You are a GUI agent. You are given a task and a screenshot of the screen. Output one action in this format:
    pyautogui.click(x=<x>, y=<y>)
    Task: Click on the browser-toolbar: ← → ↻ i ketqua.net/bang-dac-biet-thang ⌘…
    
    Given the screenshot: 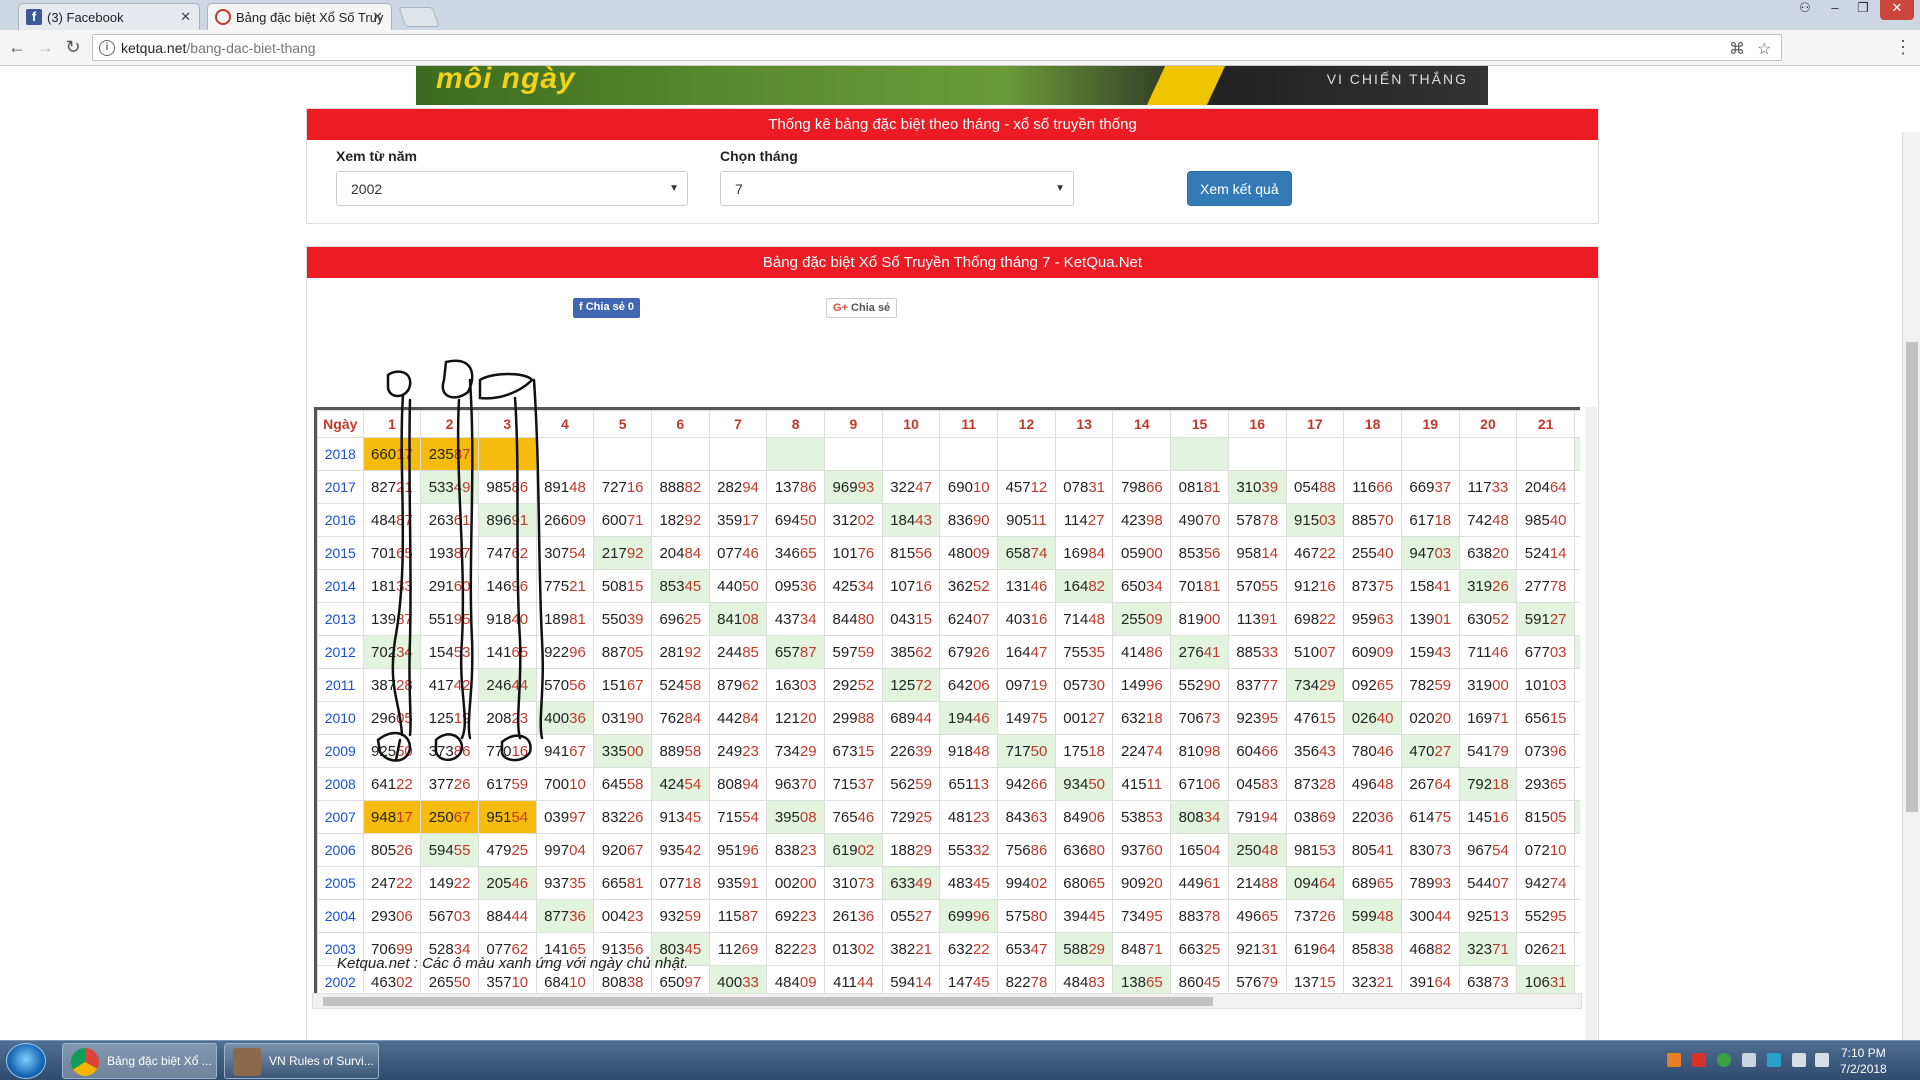 What is the action you would take?
    pyautogui.click(x=960, y=48)
    